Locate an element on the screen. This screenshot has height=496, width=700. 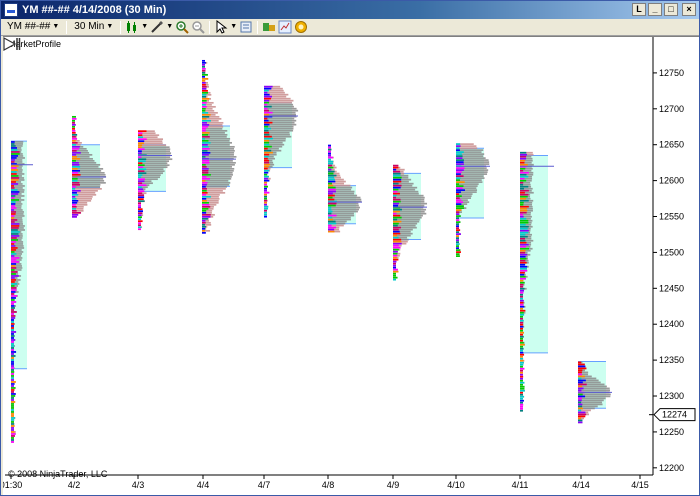
minimize-button: _ is located at coordinates (655, 9).